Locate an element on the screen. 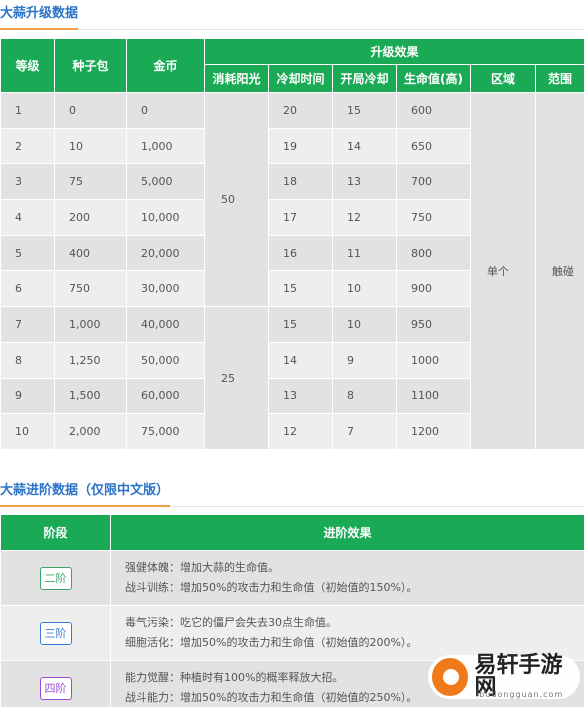 This screenshot has width=584, height=707. header-area: 区域 is located at coordinates (503, 78).